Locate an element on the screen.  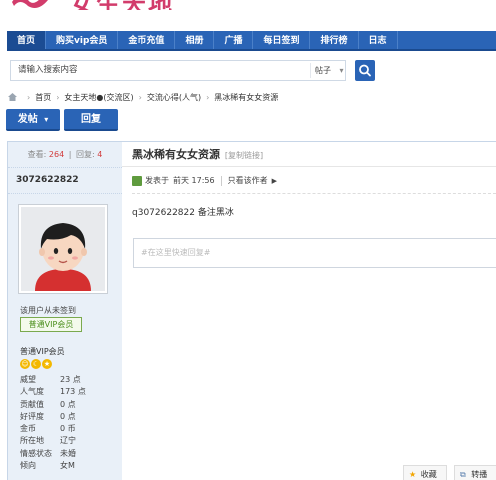
replies-label: 回复: is located at coordinates (85, 154).